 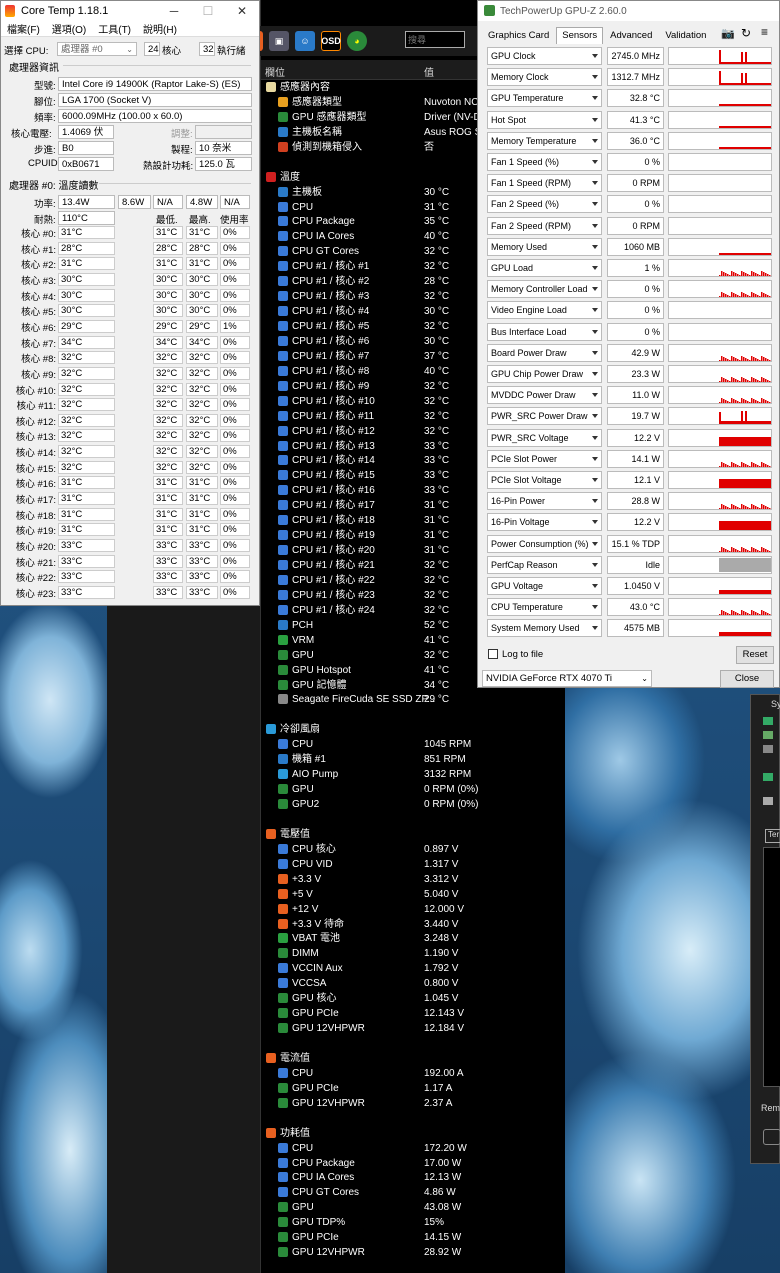 What do you see at coordinates (305, 41) in the screenshot?
I see `user-icon: ☺` at bounding box center [305, 41].